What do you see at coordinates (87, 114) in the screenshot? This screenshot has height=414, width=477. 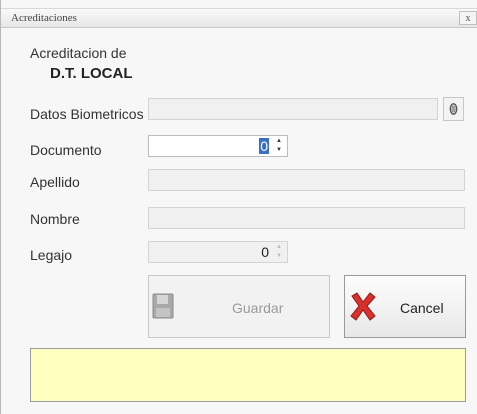 I see `biometric-label: Datos Biometricos` at bounding box center [87, 114].